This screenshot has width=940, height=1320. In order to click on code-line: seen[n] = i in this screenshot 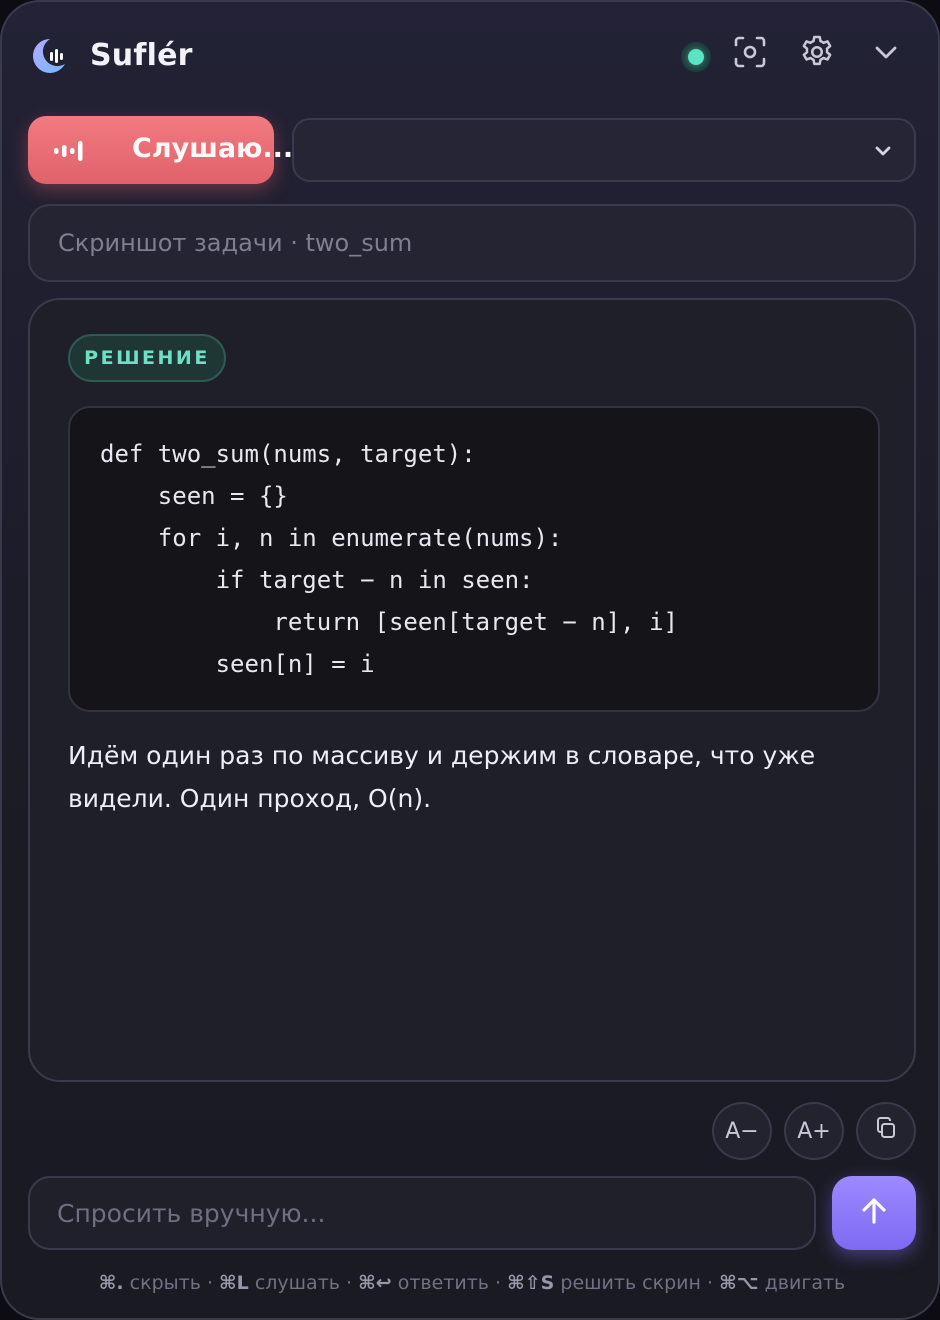, I will do `click(237, 664)`.